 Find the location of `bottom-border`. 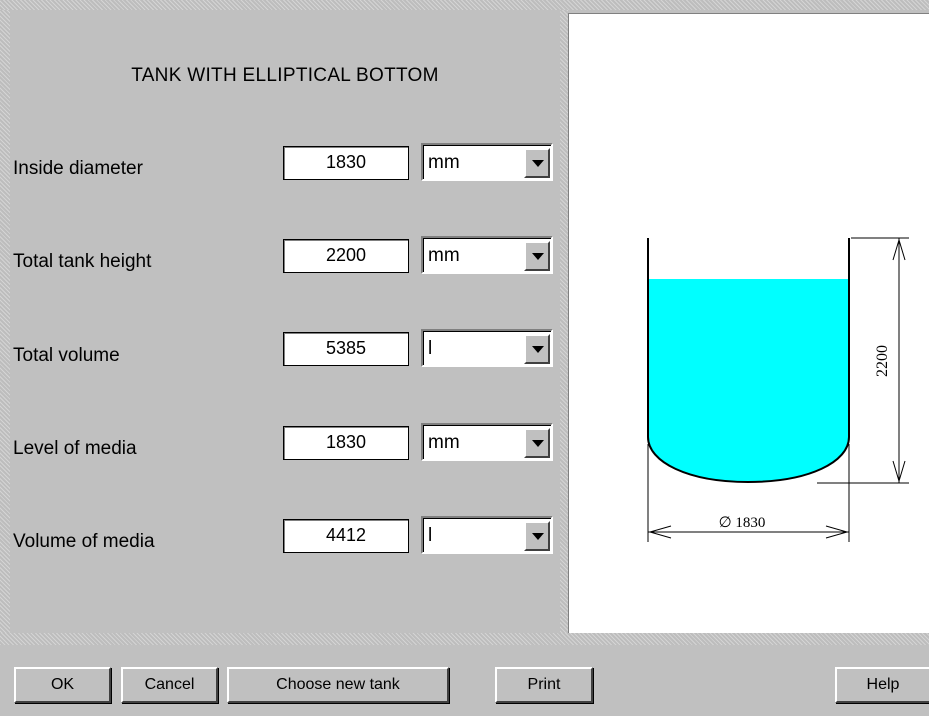

bottom-border is located at coordinates (464, 639).